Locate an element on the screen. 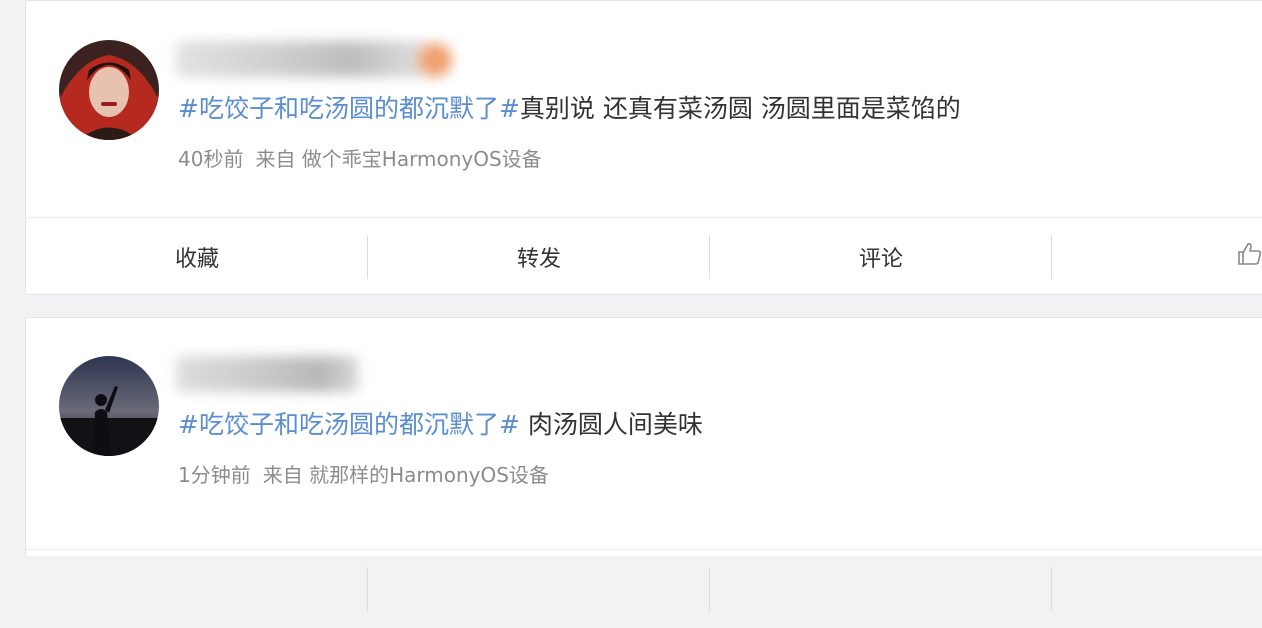 Image resolution: width=1262 pixels, height=628 pixels. favorite-button: 收藏 is located at coordinates (197, 257).